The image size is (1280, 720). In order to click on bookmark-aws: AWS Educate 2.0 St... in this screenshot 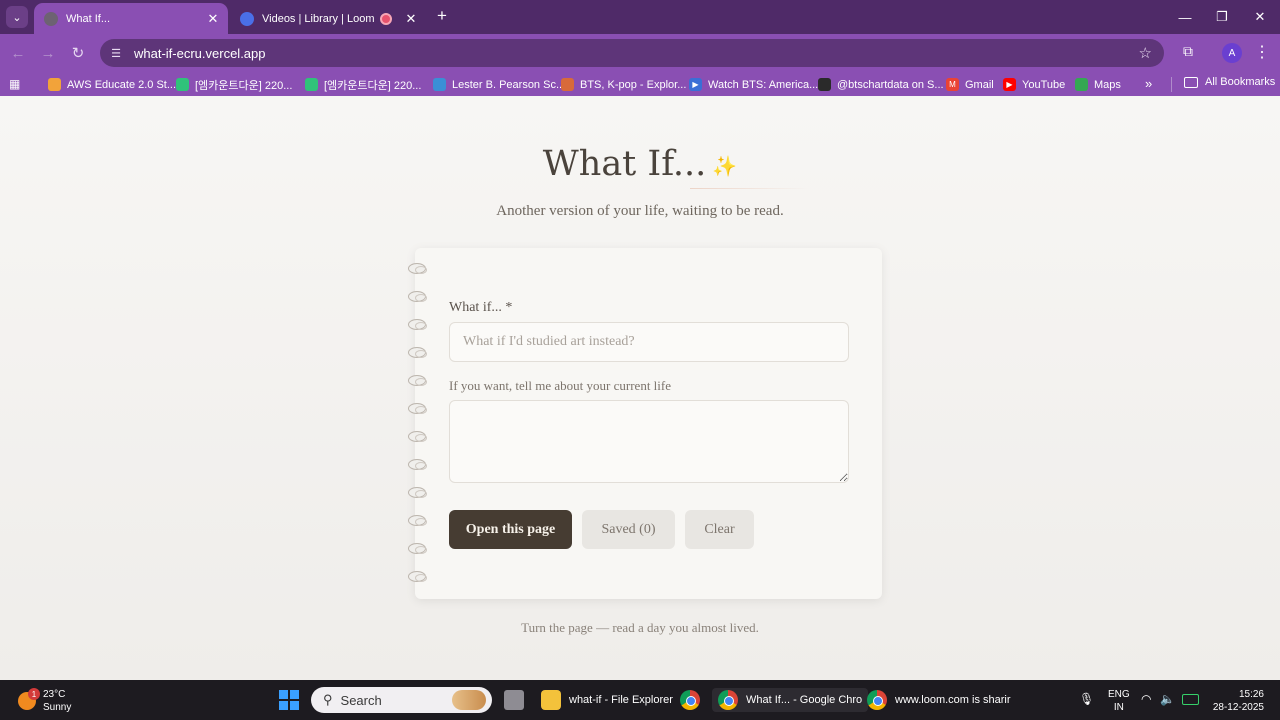, I will do `click(112, 84)`.